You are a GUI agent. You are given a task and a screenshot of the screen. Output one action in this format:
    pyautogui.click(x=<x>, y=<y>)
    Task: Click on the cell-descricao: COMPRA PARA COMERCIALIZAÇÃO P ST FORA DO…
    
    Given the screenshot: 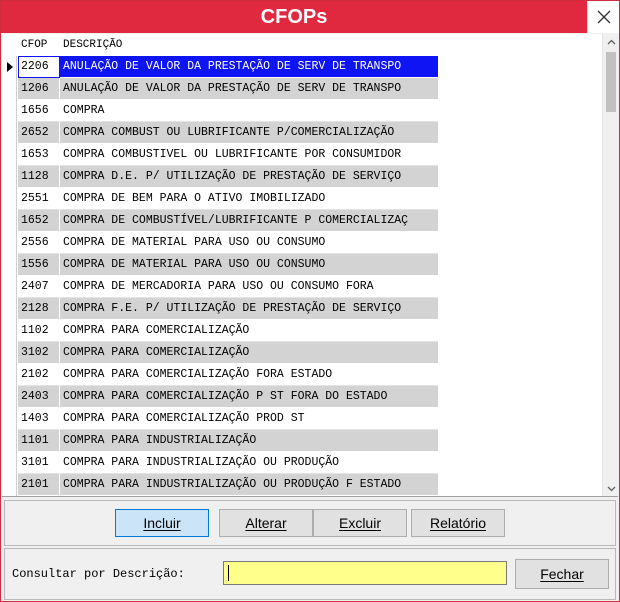 What is the action you would take?
    pyautogui.click(x=249, y=397)
    